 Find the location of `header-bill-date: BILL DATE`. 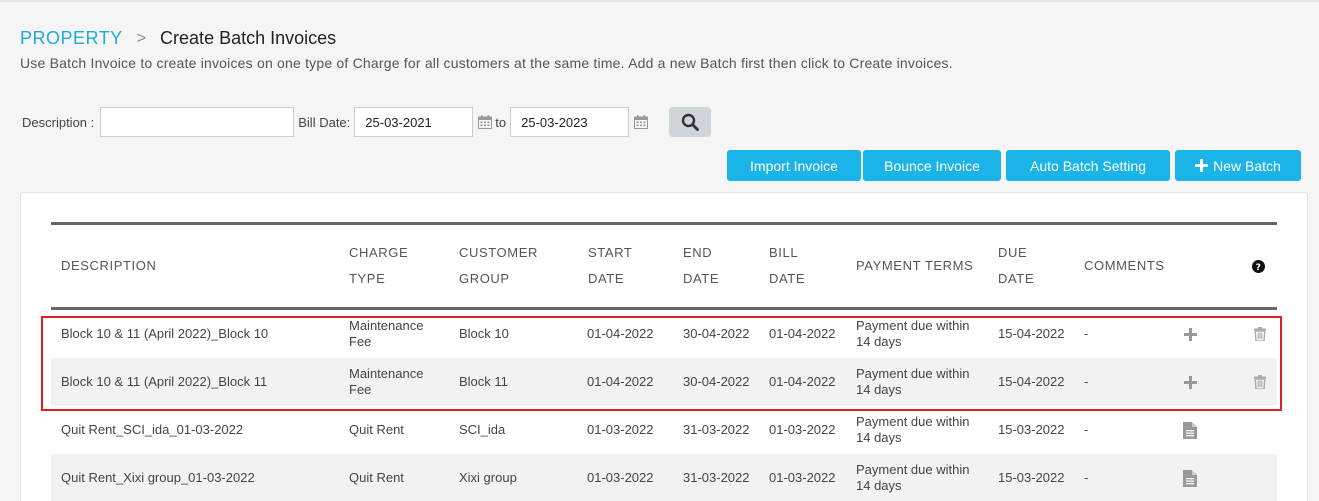

header-bill-date: BILL DATE is located at coordinates (787, 266).